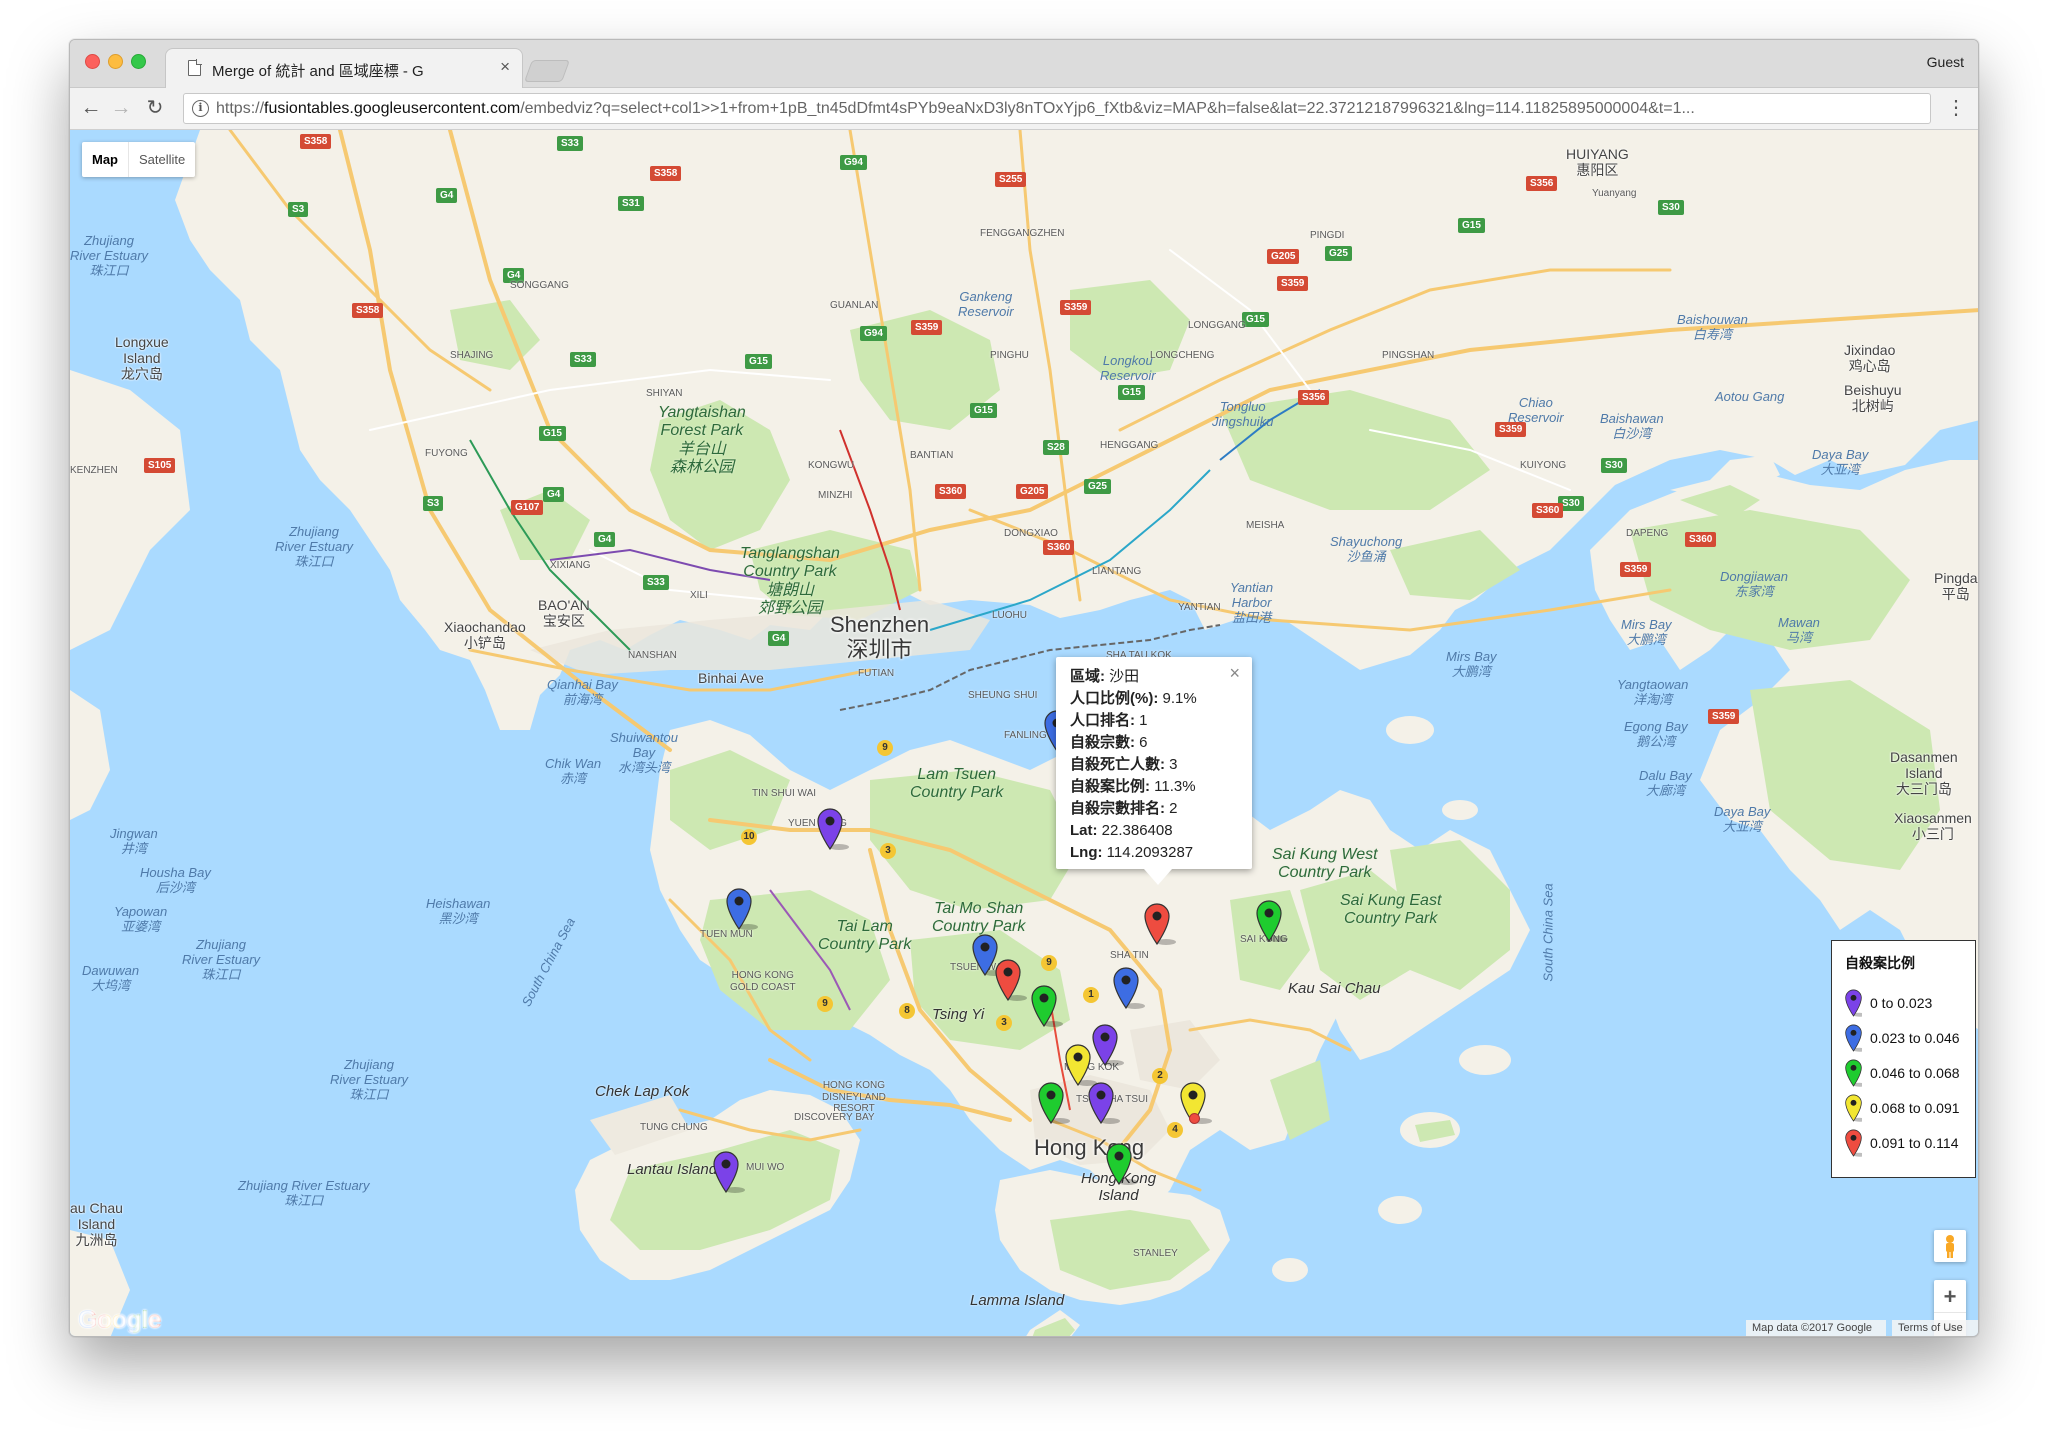 Image resolution: width=2048 pixels, height=1436 pixels. Describe the element at coordinates (138, 61) in the screenshot. I see `zoom-window-button` at that location.